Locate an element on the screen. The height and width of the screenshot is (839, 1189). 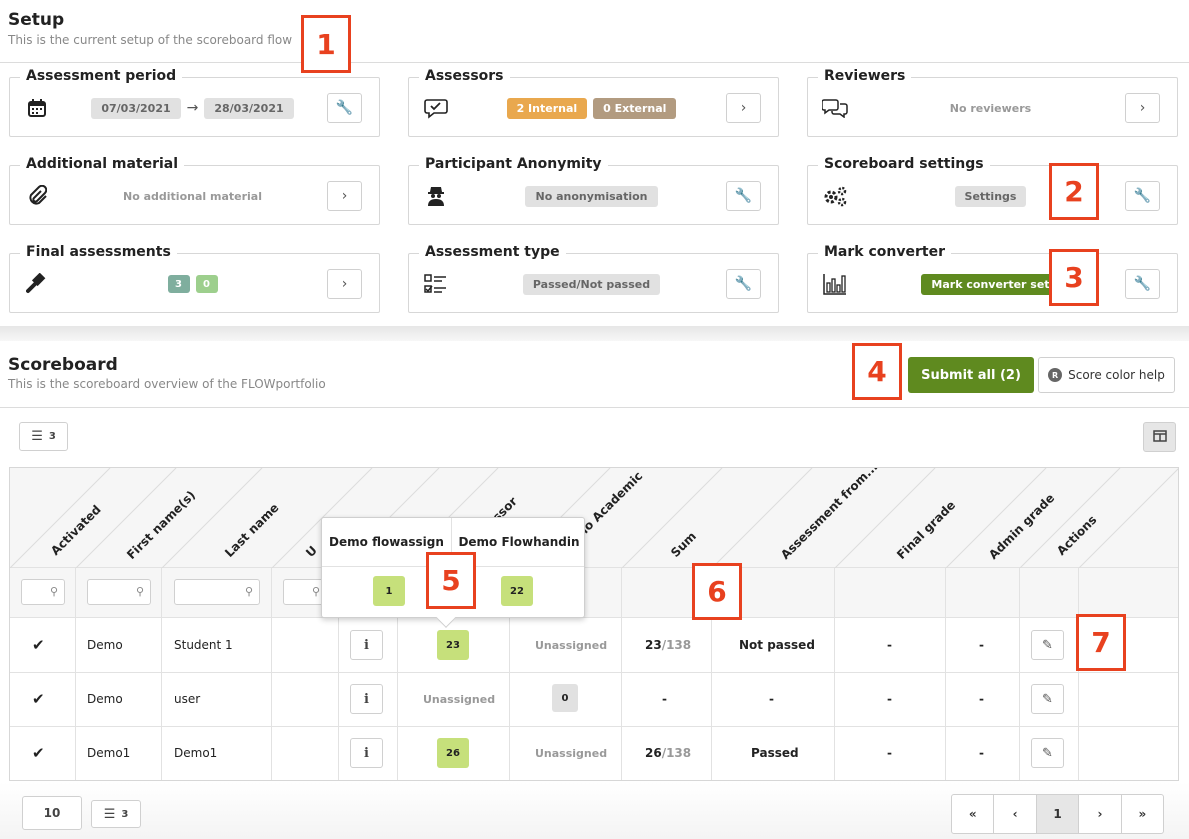
row1-sum: 23/138 is located at coordinates (668, 645).